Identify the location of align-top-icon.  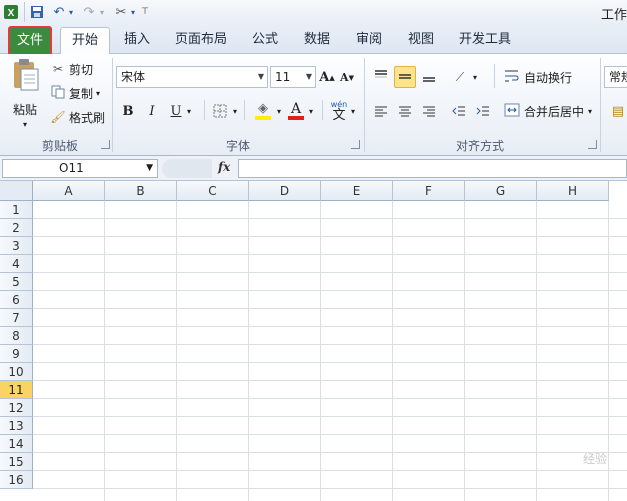
(381, 74).